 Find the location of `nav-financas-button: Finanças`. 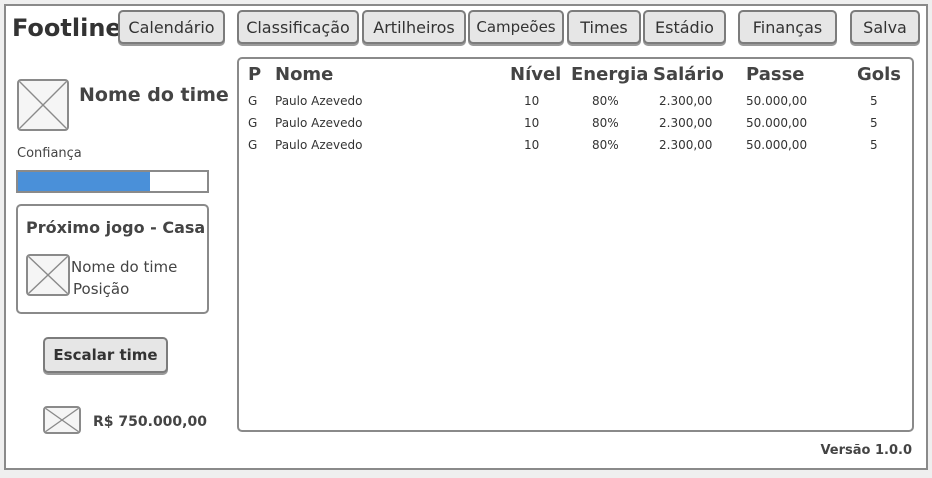

nav-financas-button: Finanças is located at coordinates (787, 27).